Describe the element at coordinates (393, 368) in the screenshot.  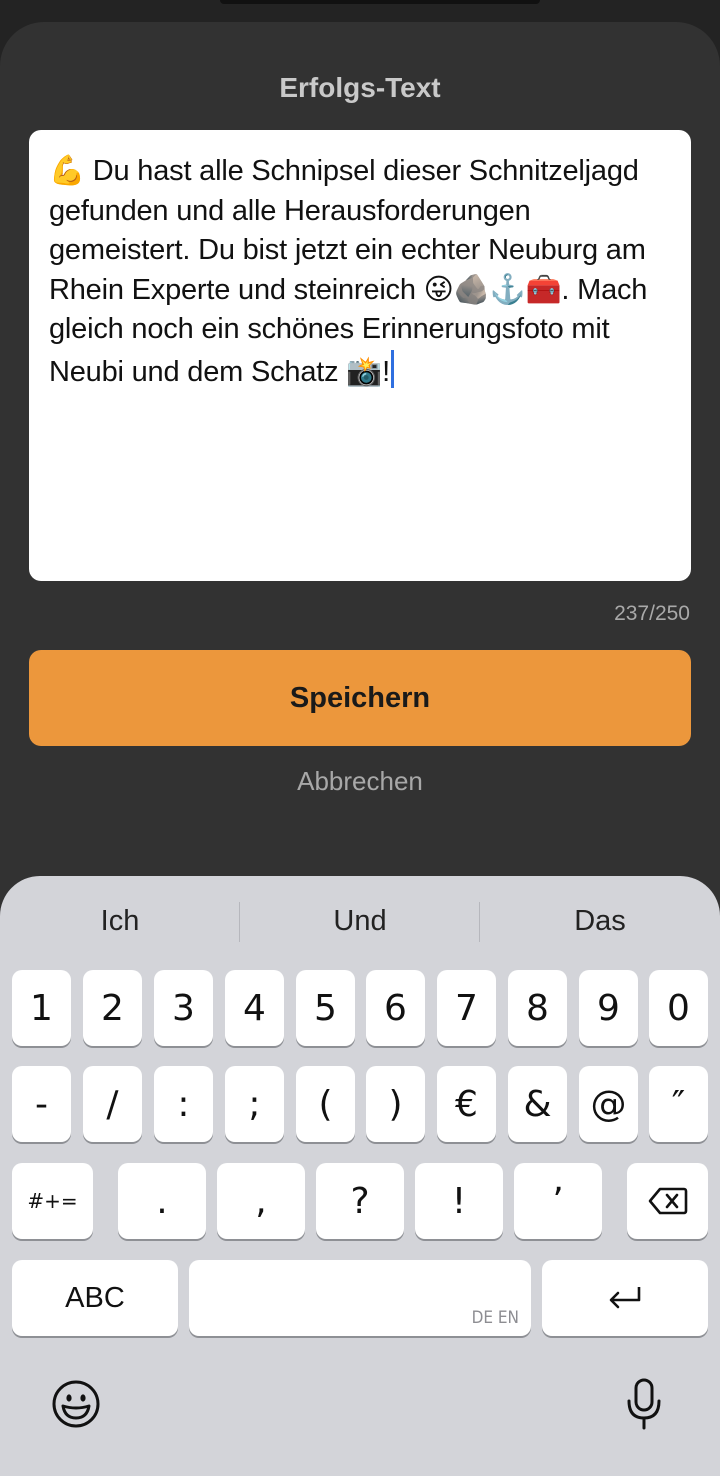
I see `text-caret` at that location.